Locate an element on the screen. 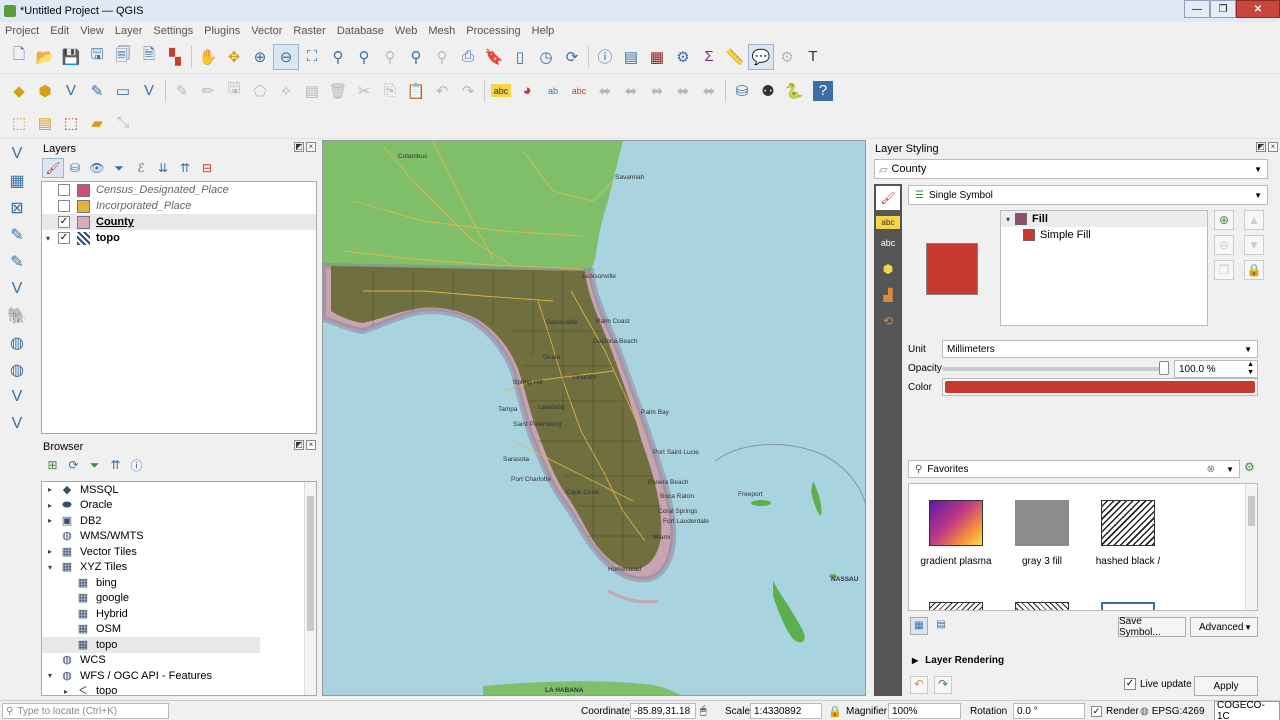 The image size is (1280, 720). zoom-layer-icon: ⚲ is located at coordinates (390, 57).